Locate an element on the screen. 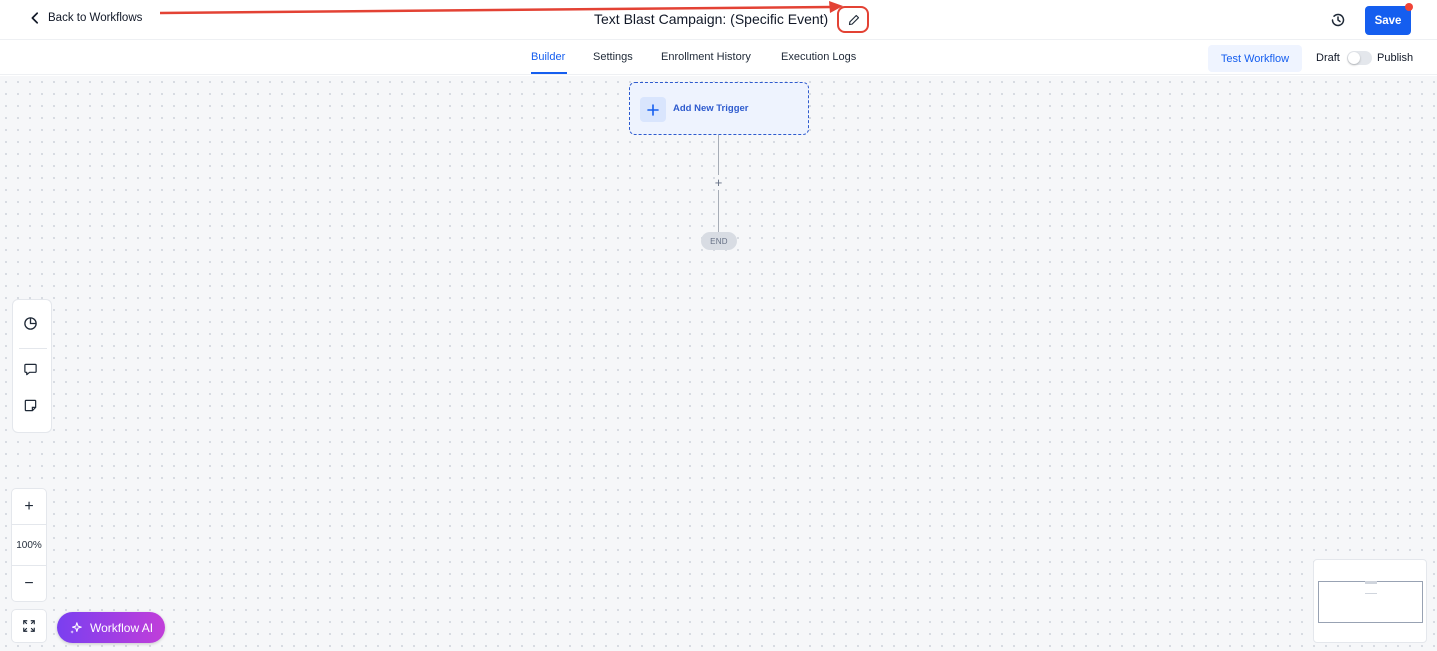 Image resolution: width=1437 pixels, height=651 pixels. zoom-out-button: − is located at coordinates (29, 583).